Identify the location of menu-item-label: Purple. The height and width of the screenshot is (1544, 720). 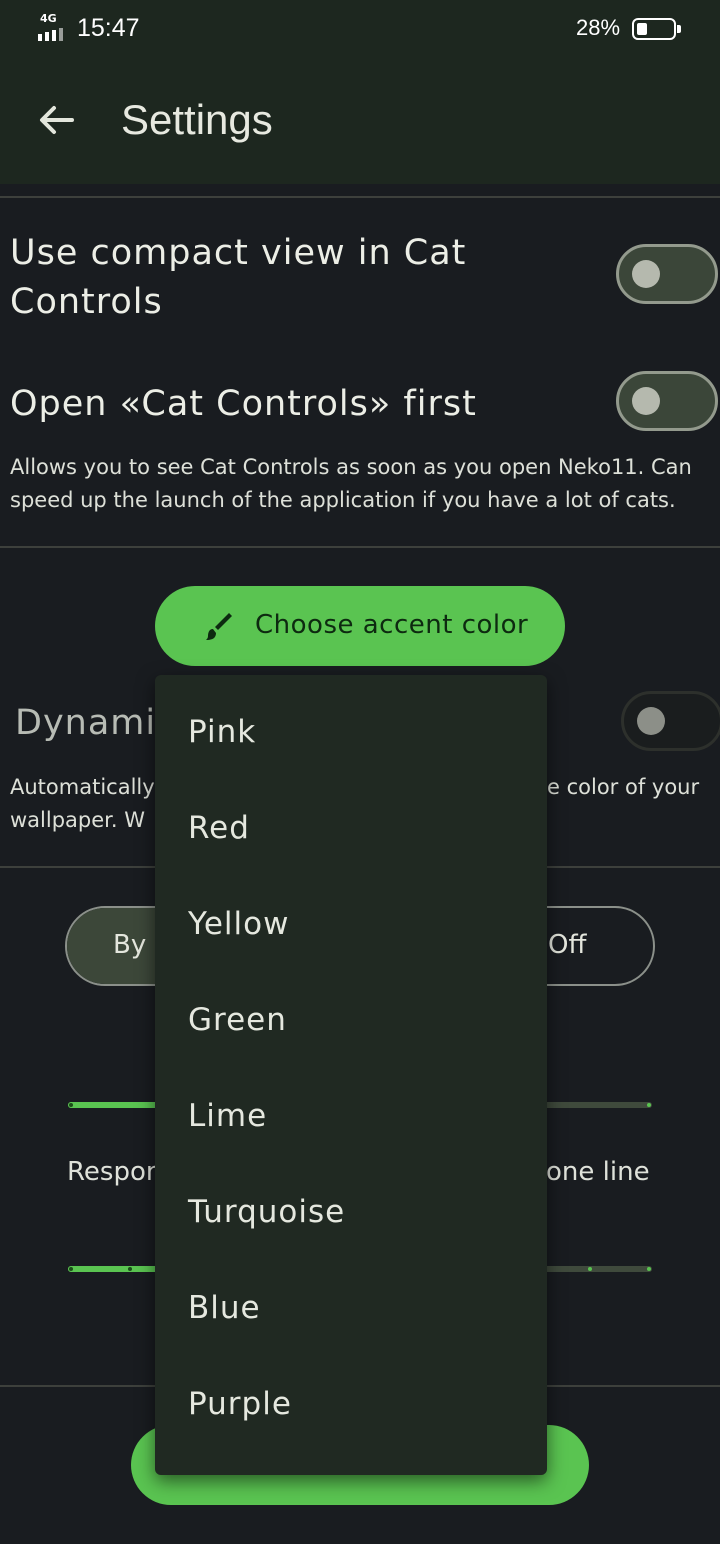
(240, 1404).